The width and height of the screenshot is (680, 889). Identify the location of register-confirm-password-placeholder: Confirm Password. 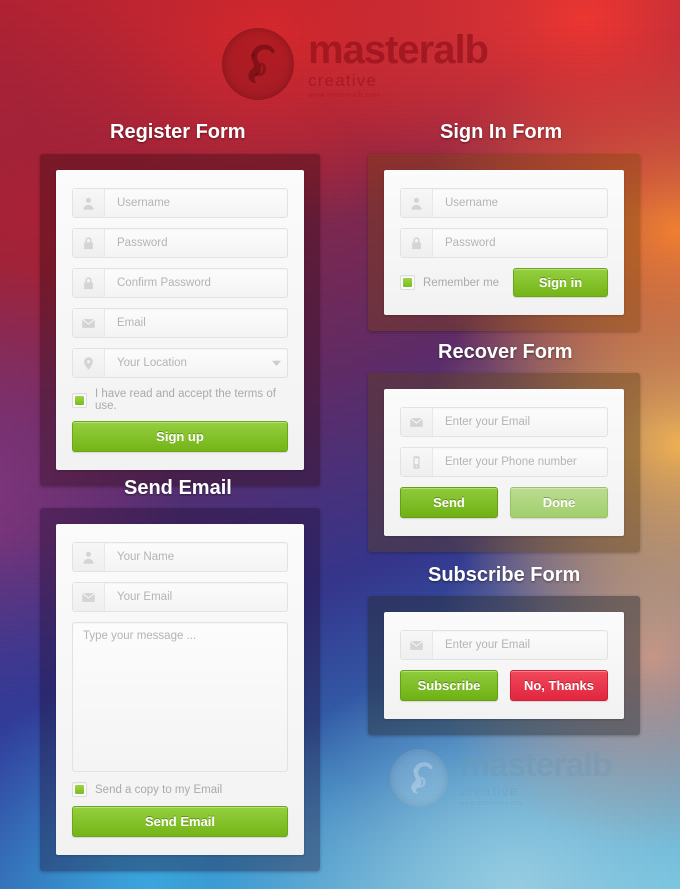
(164, 283).